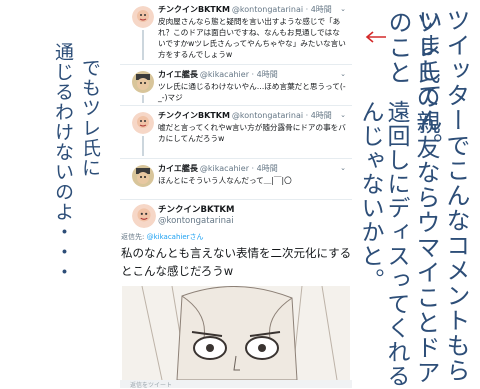 The image size is (480, 389). I want to click on main-tweet-handle: @kontongatarinai, so click(196, 221).